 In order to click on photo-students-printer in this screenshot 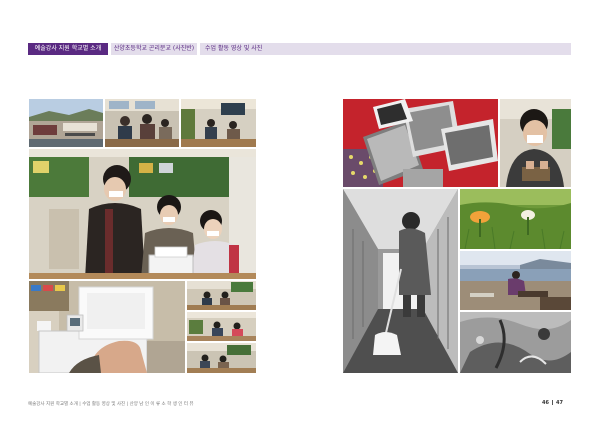, I will do `click(142, 214)`.